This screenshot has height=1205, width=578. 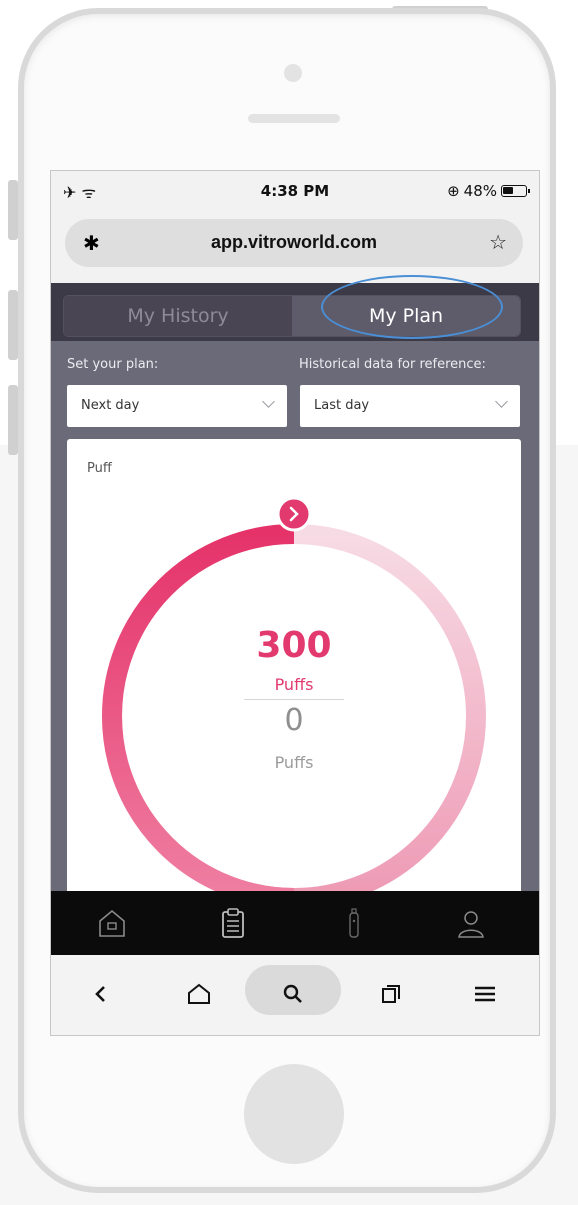 I want to click on phone-home-button, so click(x=294, y=1114).